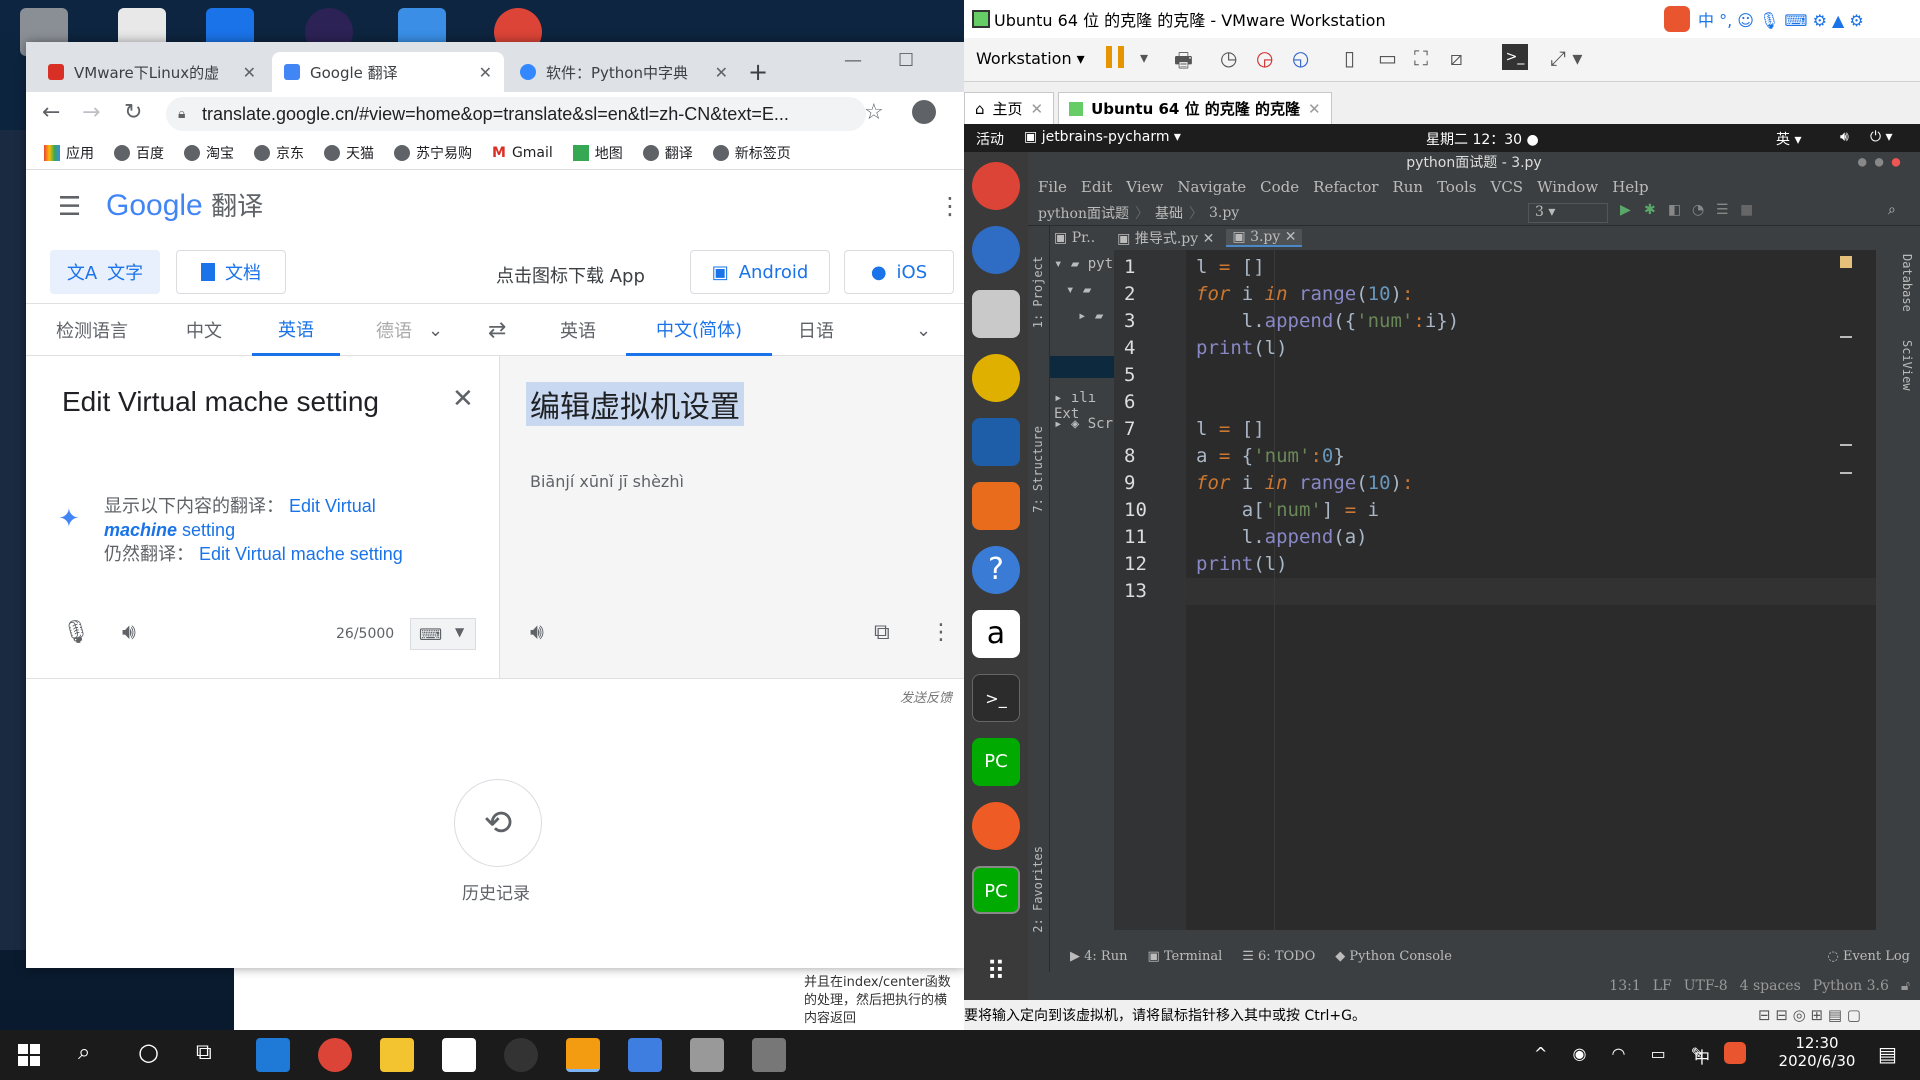 The image size is (1920, 1080). Describe the element at coordinates (1165, 238) in the screenshot. I see `tab-file: ▣ 推导式.py ✕` at that location.